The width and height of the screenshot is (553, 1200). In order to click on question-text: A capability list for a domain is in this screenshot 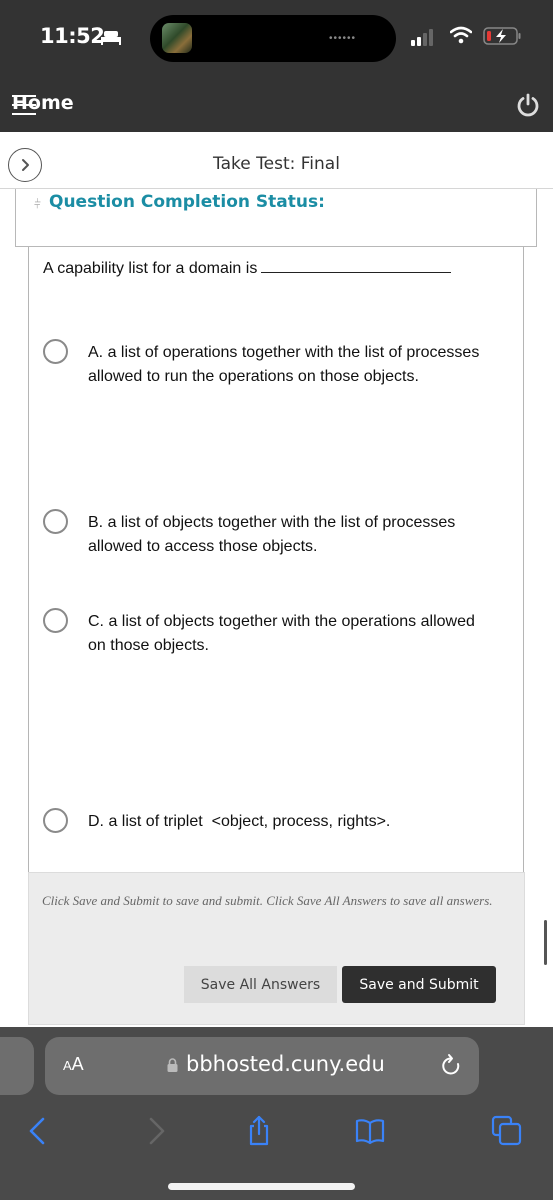, I will do `click(150, 268)`.